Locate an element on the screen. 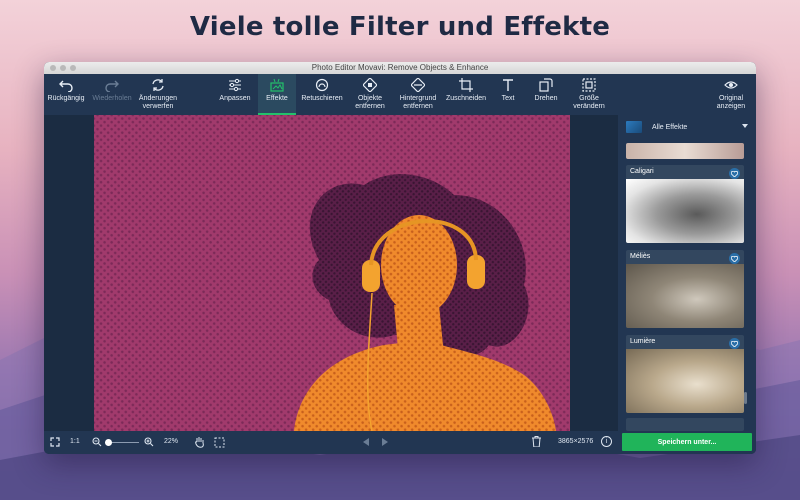 The width and height of the screenshot is (800, 500). remove-background-label-2: entfernen is located at coordinates (418, 106).